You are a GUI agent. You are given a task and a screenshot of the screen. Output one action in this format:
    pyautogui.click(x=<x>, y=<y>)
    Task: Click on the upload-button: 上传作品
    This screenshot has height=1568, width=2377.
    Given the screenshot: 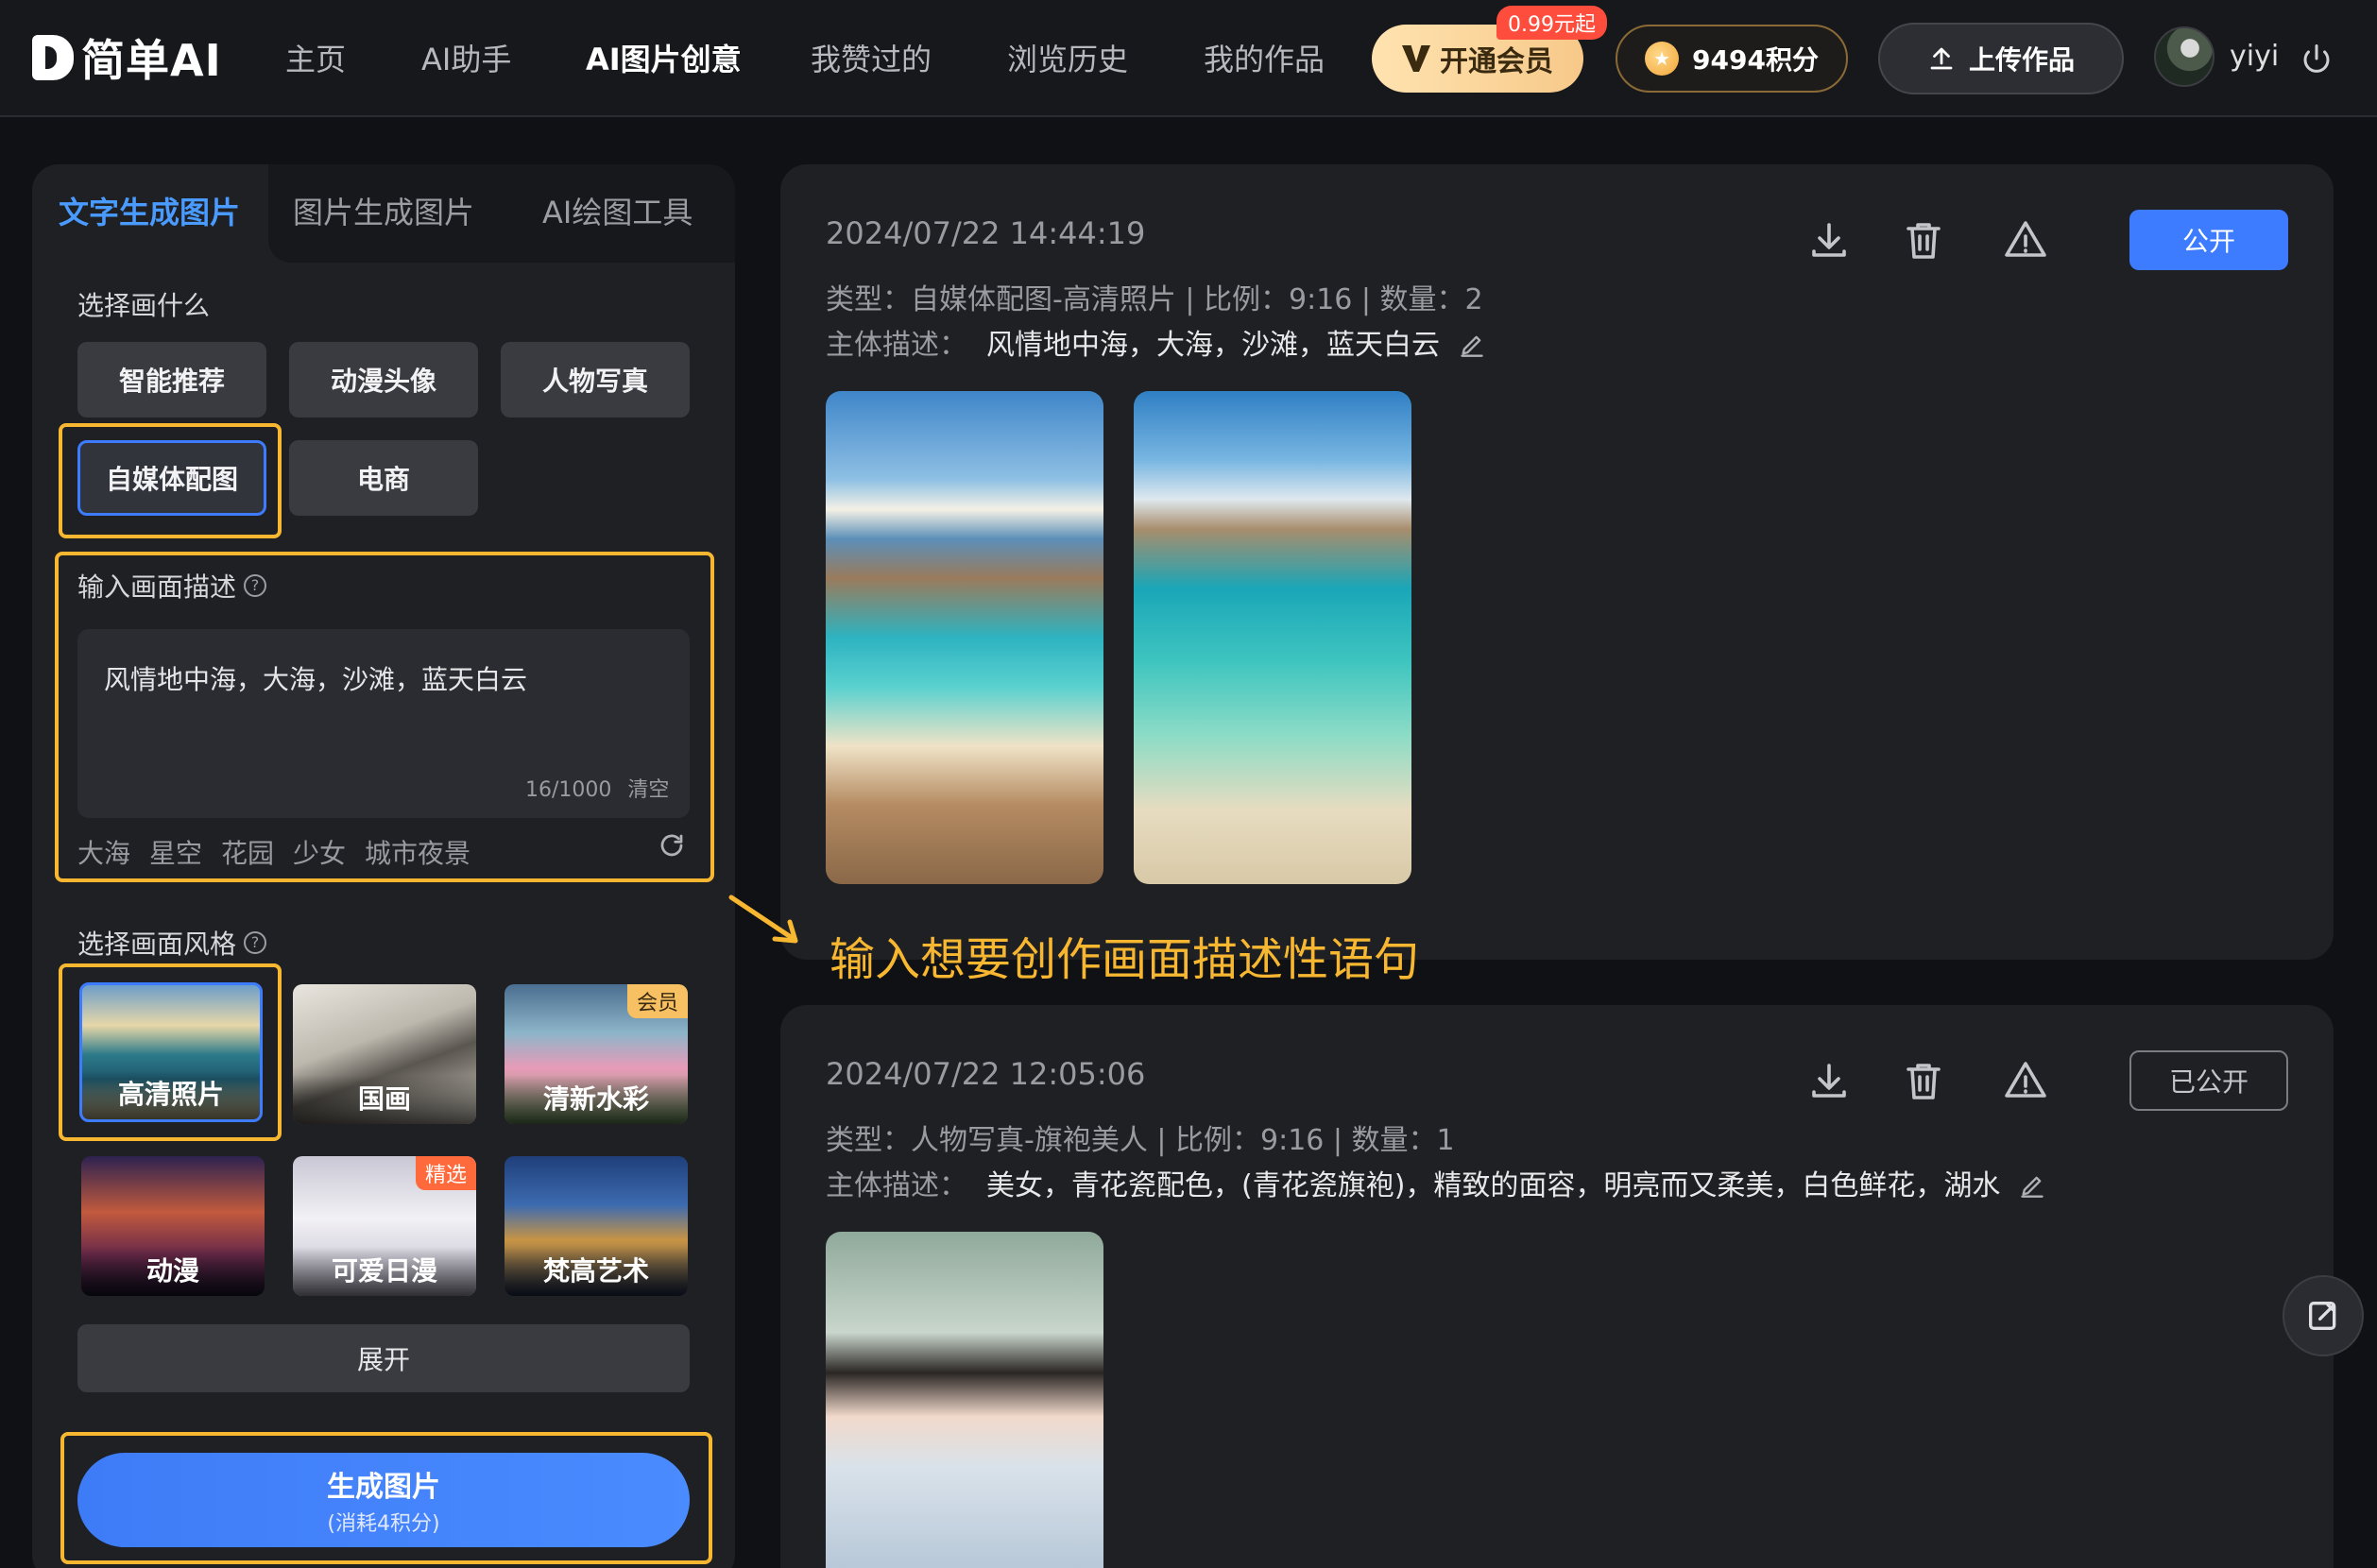 What is the action you would take?
    pyautogui.click(x=2001, y=58)
    